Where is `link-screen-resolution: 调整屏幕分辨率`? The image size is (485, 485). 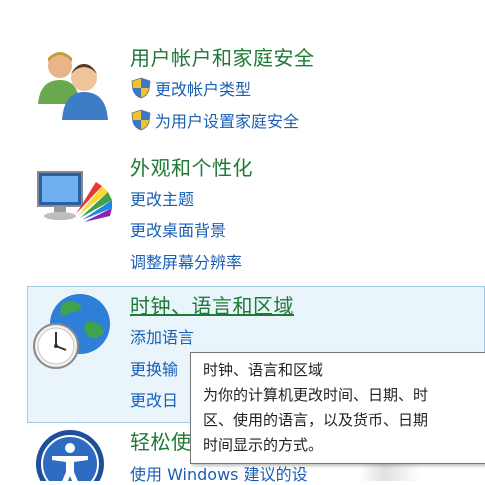
link-screen-resolution: 调整屏幕分辨率 is located at coordinates (186, 261).